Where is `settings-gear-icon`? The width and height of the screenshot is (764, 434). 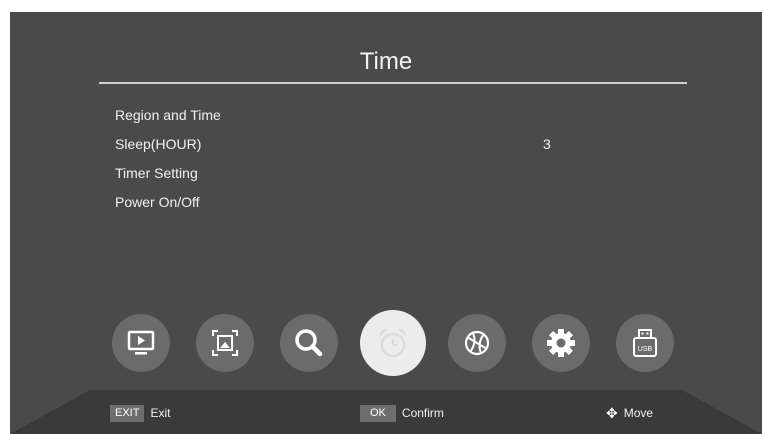 settings-gear-icon is located at coordinates (561, 343).